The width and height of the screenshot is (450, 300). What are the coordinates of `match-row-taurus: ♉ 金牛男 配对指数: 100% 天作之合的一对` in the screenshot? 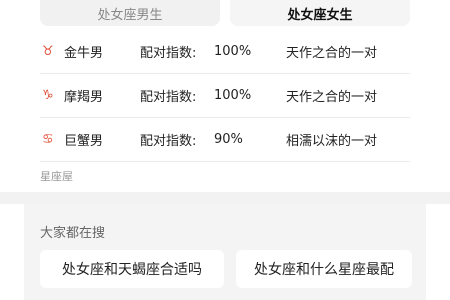 It's located at (225, 52).